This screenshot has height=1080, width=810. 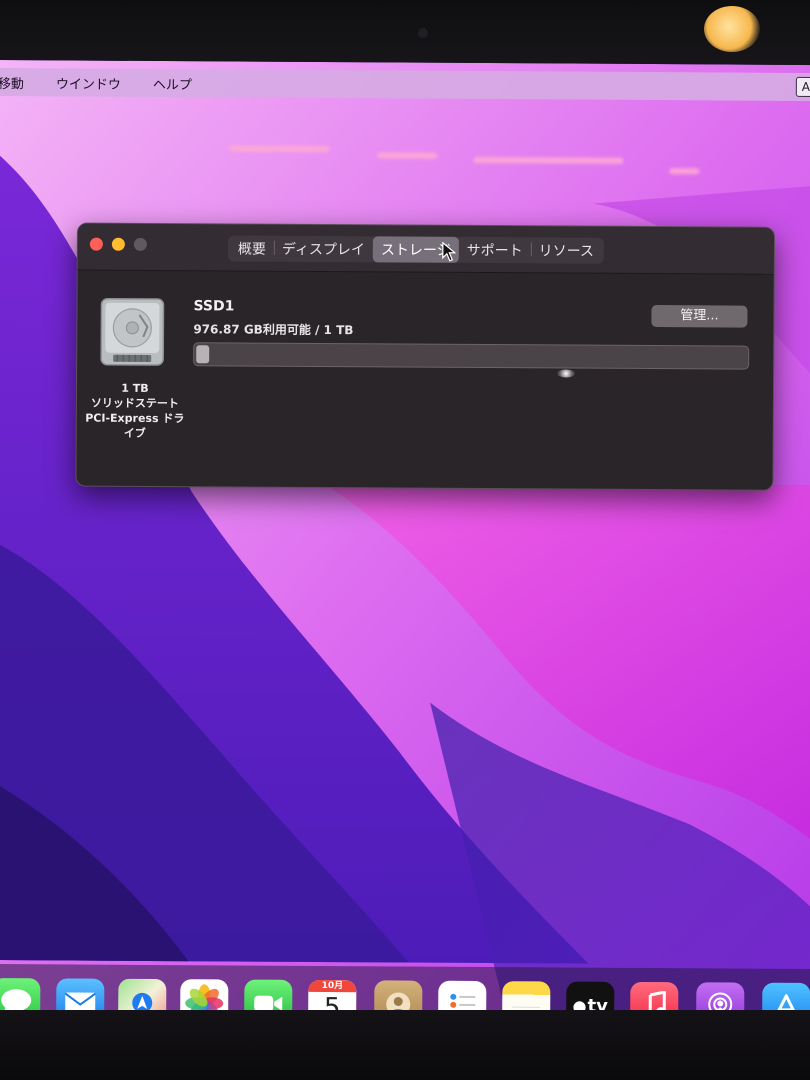 What do you see at coordinates (135, 418) in the screenshot?
I see `drive-interface: PCI-Express ドラ` at bounding box center [135, 418].